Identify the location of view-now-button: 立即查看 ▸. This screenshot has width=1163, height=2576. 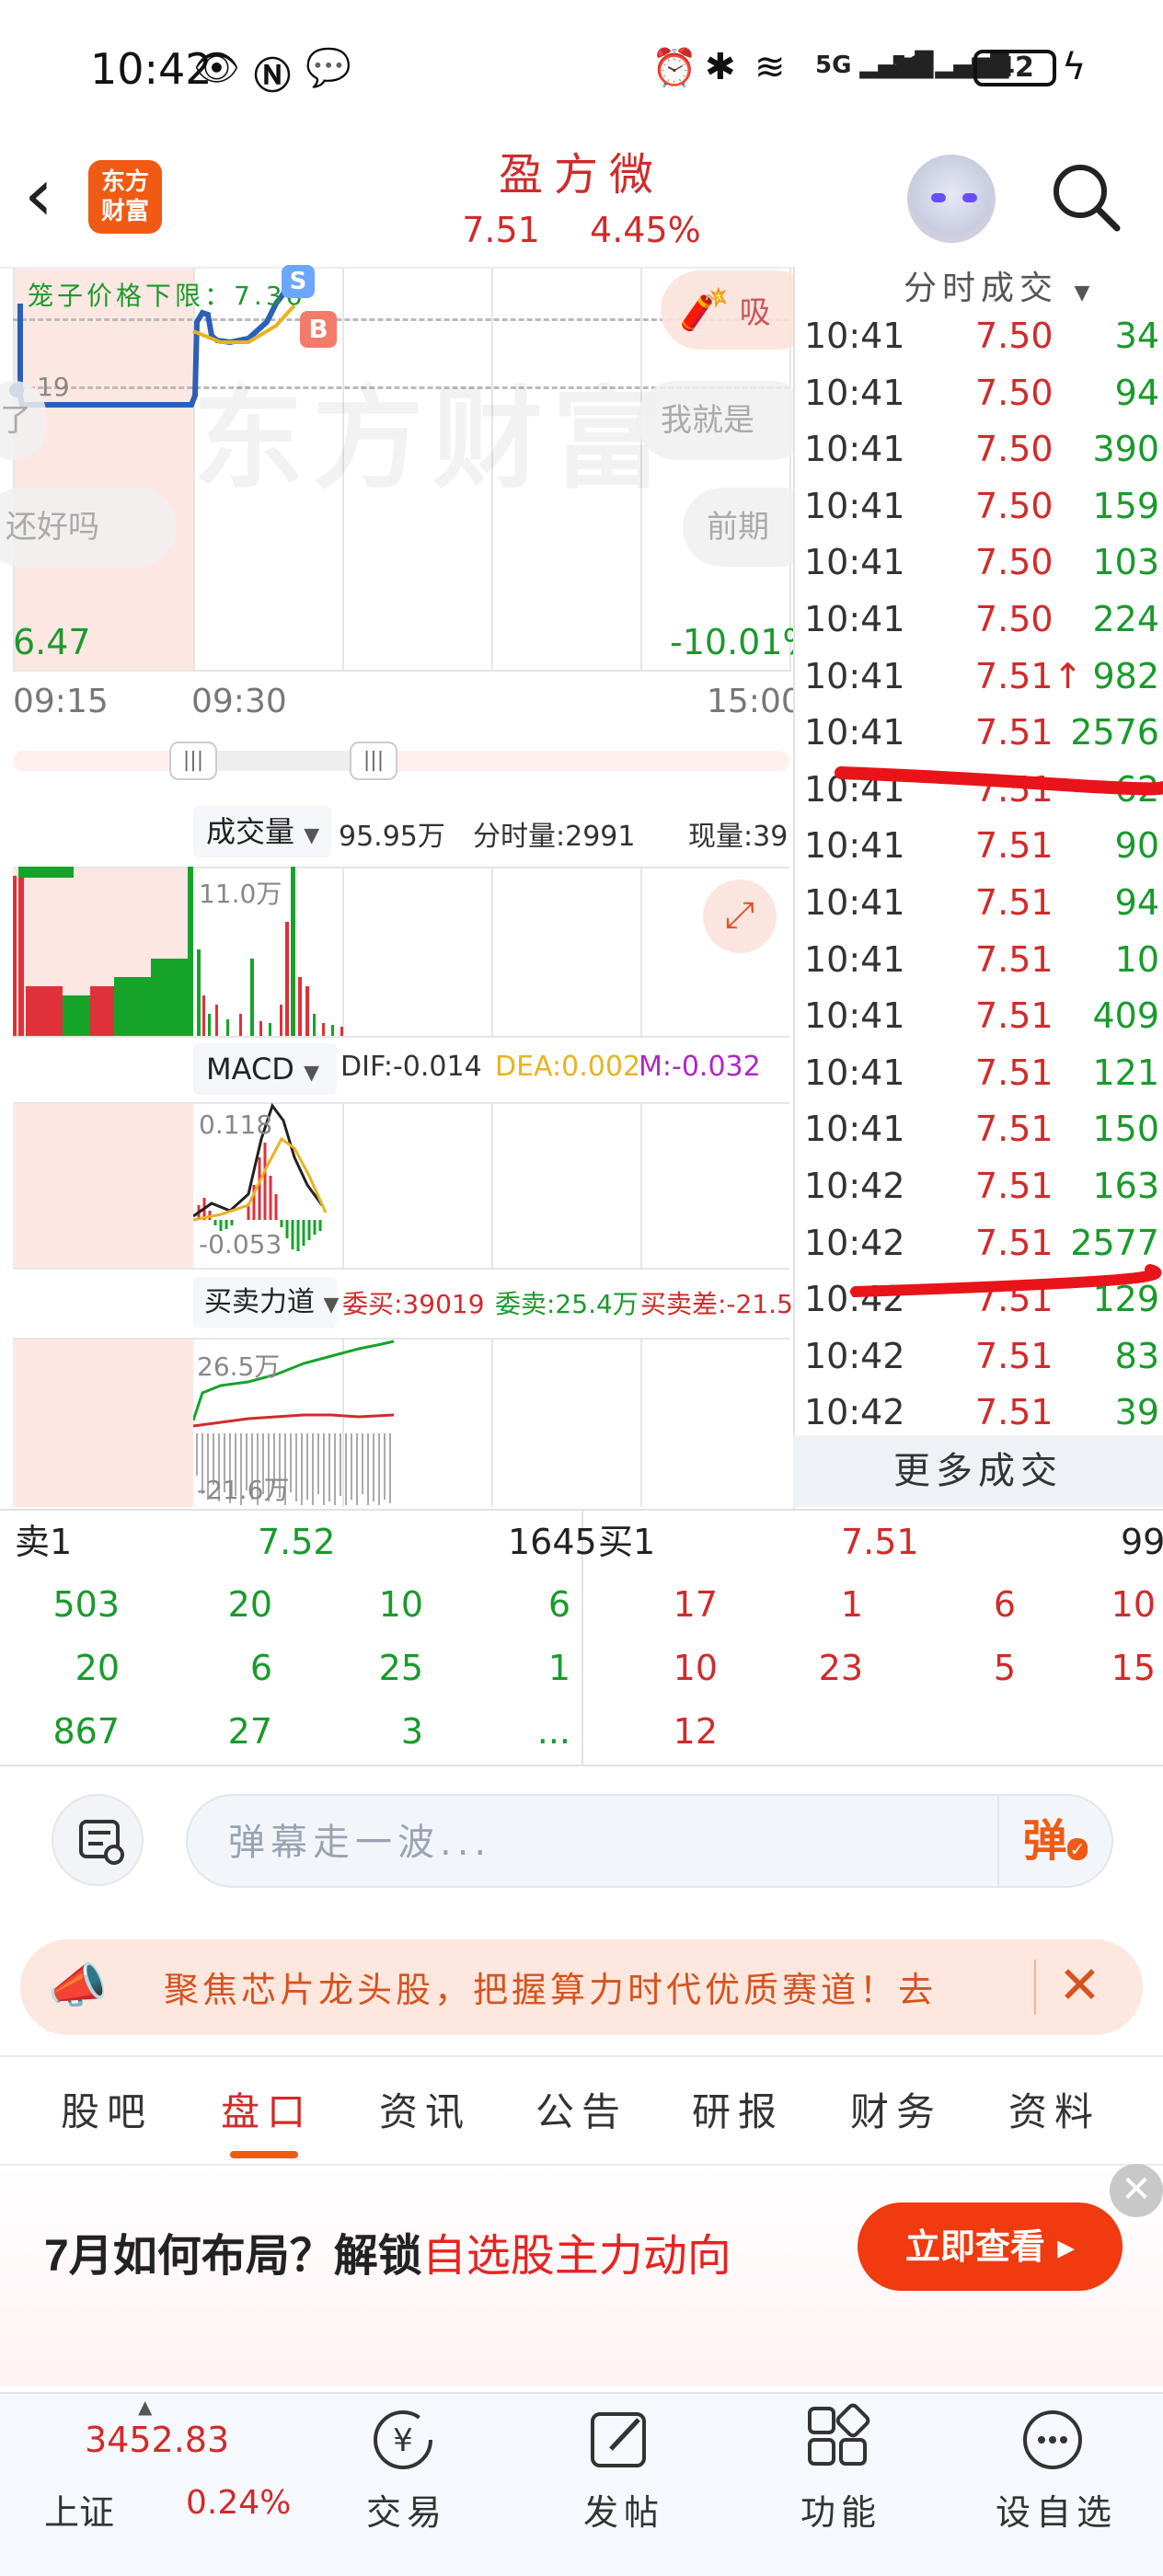
(991, 2246).